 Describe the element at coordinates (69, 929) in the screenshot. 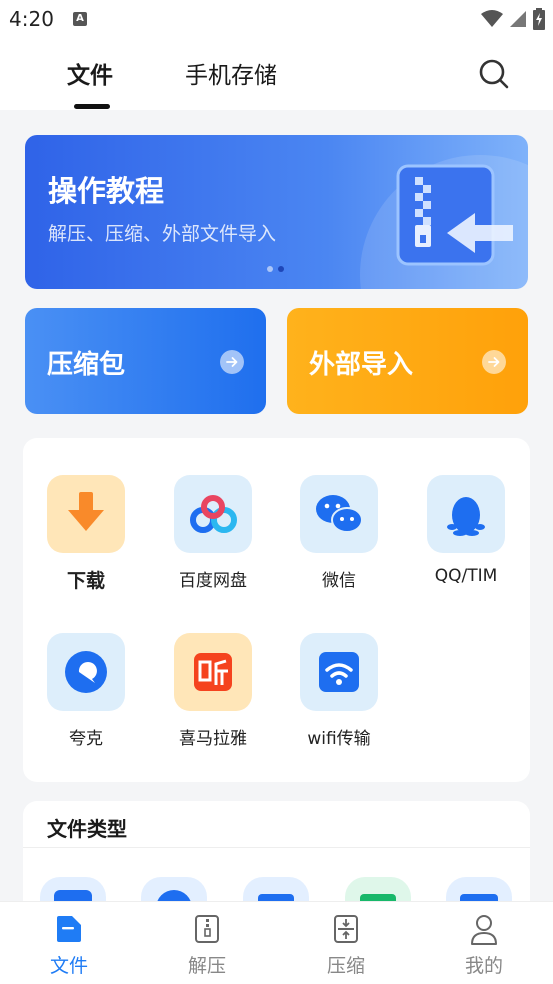

I see `file-icon` at that location.